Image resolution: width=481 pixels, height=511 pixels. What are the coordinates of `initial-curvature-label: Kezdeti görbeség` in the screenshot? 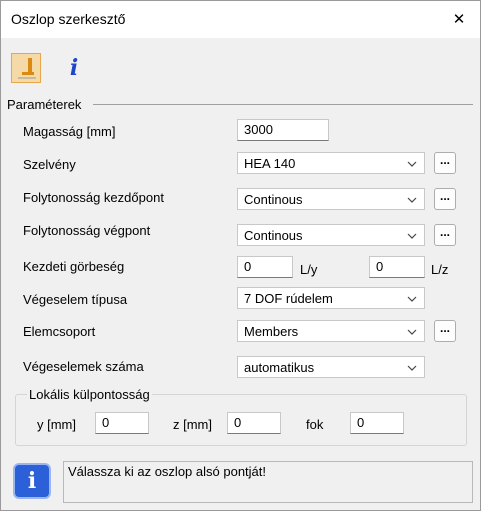 It's located at (74, 266).